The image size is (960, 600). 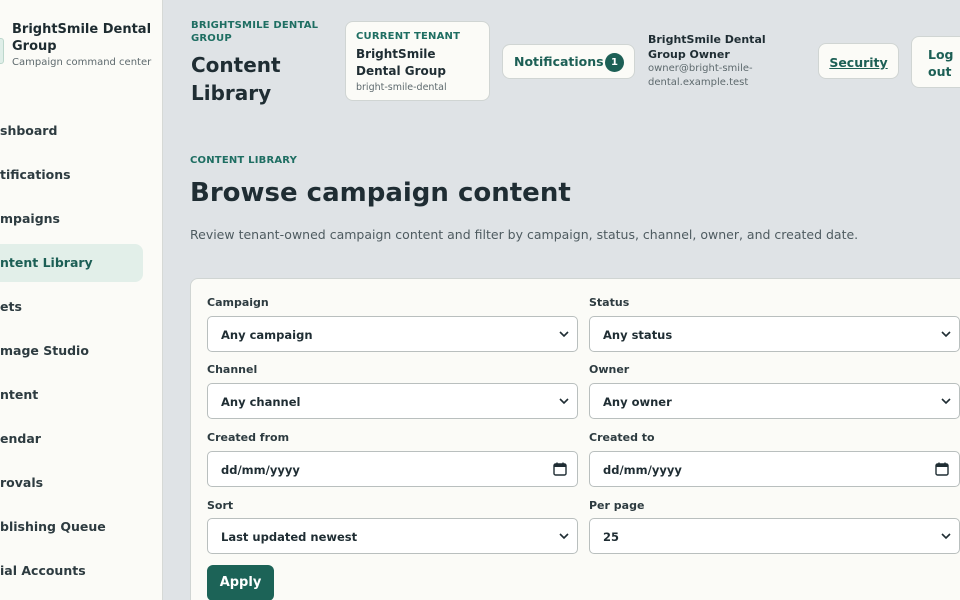 I want to click on notifications-button: Notifications 1, so click(x=568, y=61).